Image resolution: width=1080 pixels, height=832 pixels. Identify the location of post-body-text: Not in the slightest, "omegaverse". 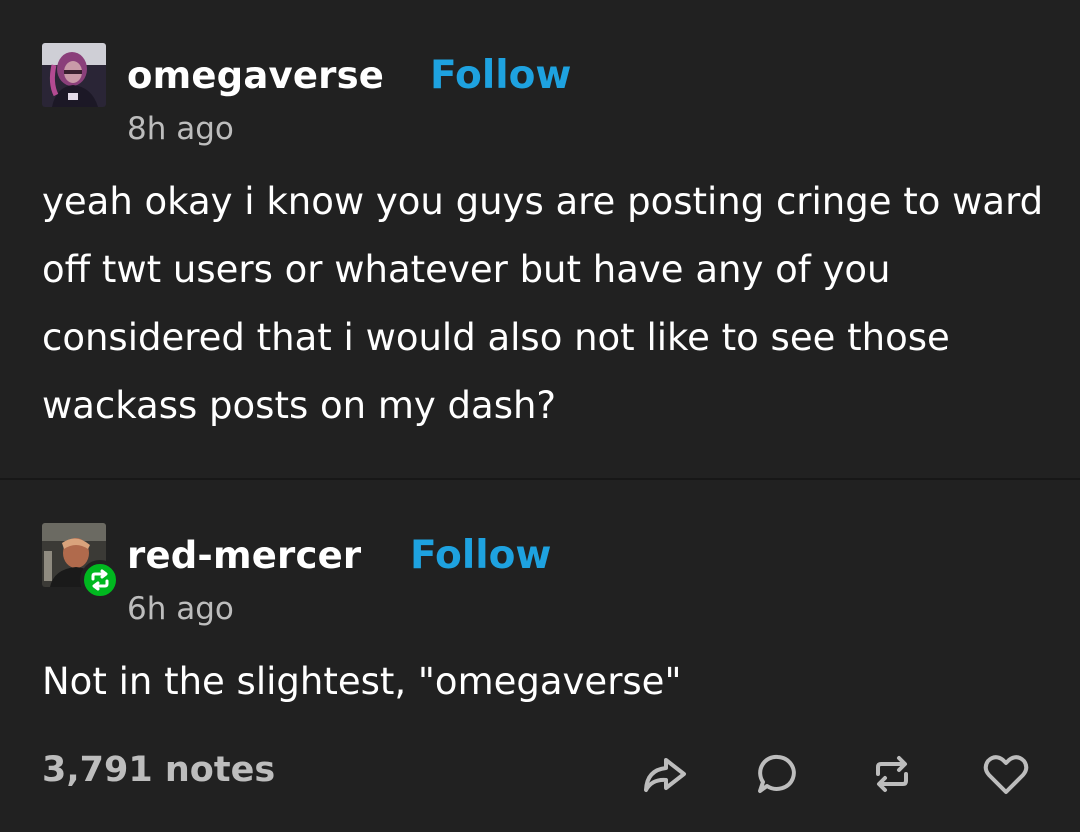
(362, 681).